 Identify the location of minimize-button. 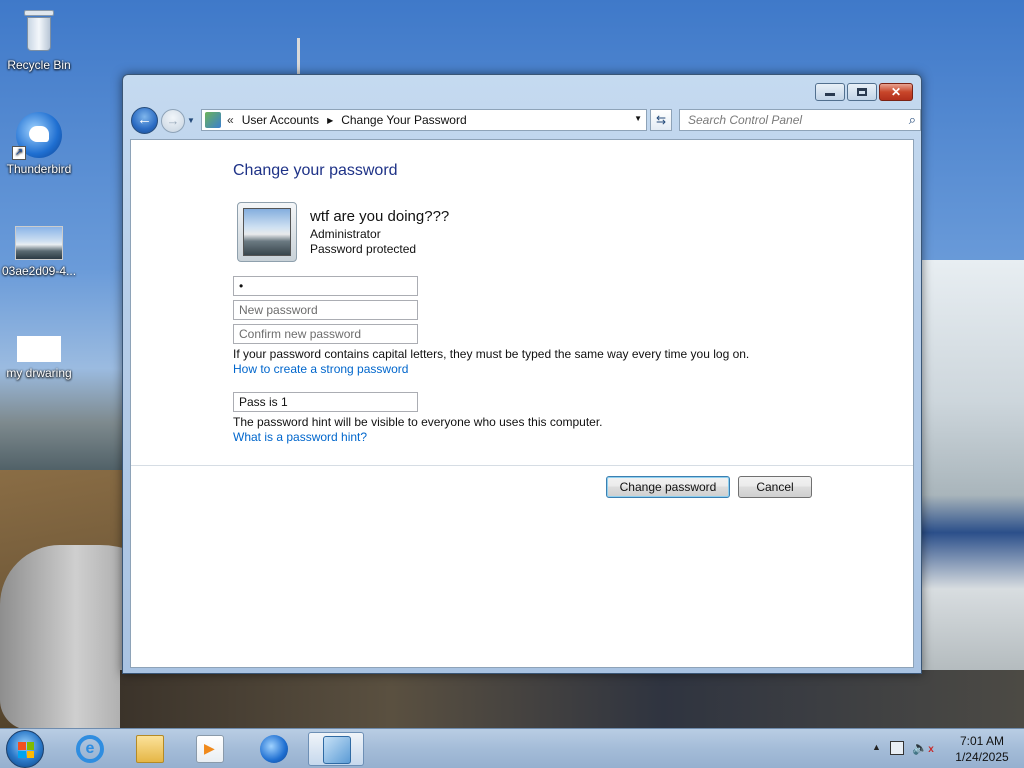
(830, 92).